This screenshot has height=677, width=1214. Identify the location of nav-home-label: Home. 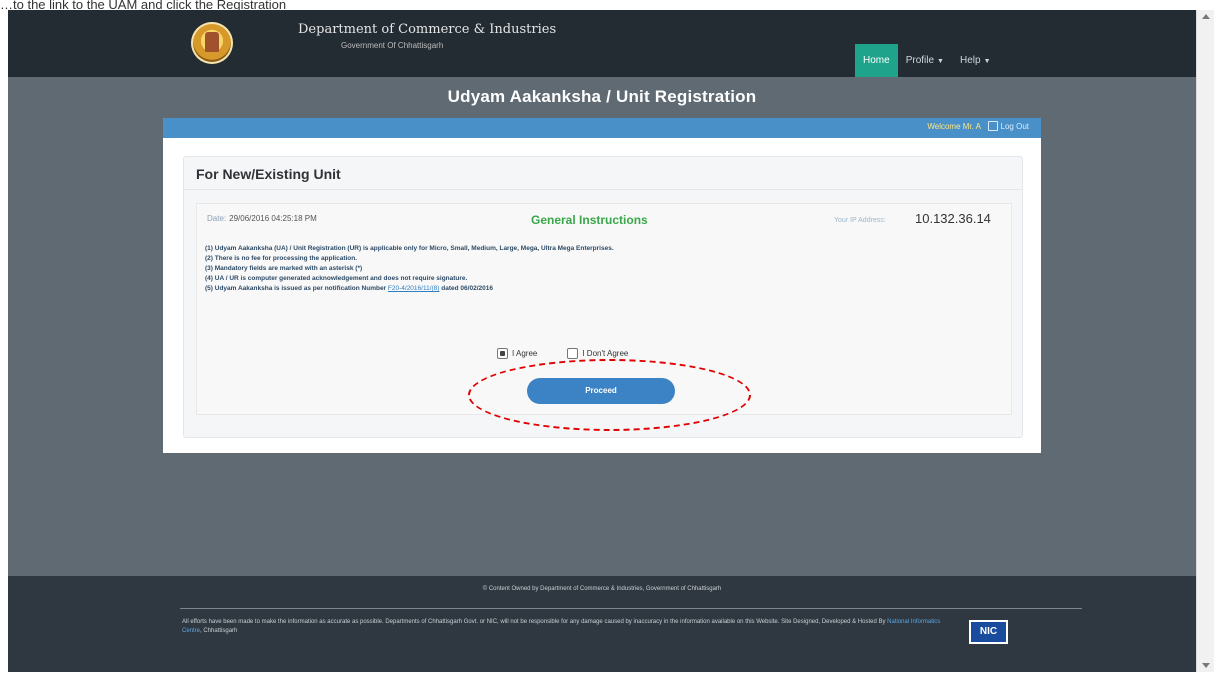
(876, 60).